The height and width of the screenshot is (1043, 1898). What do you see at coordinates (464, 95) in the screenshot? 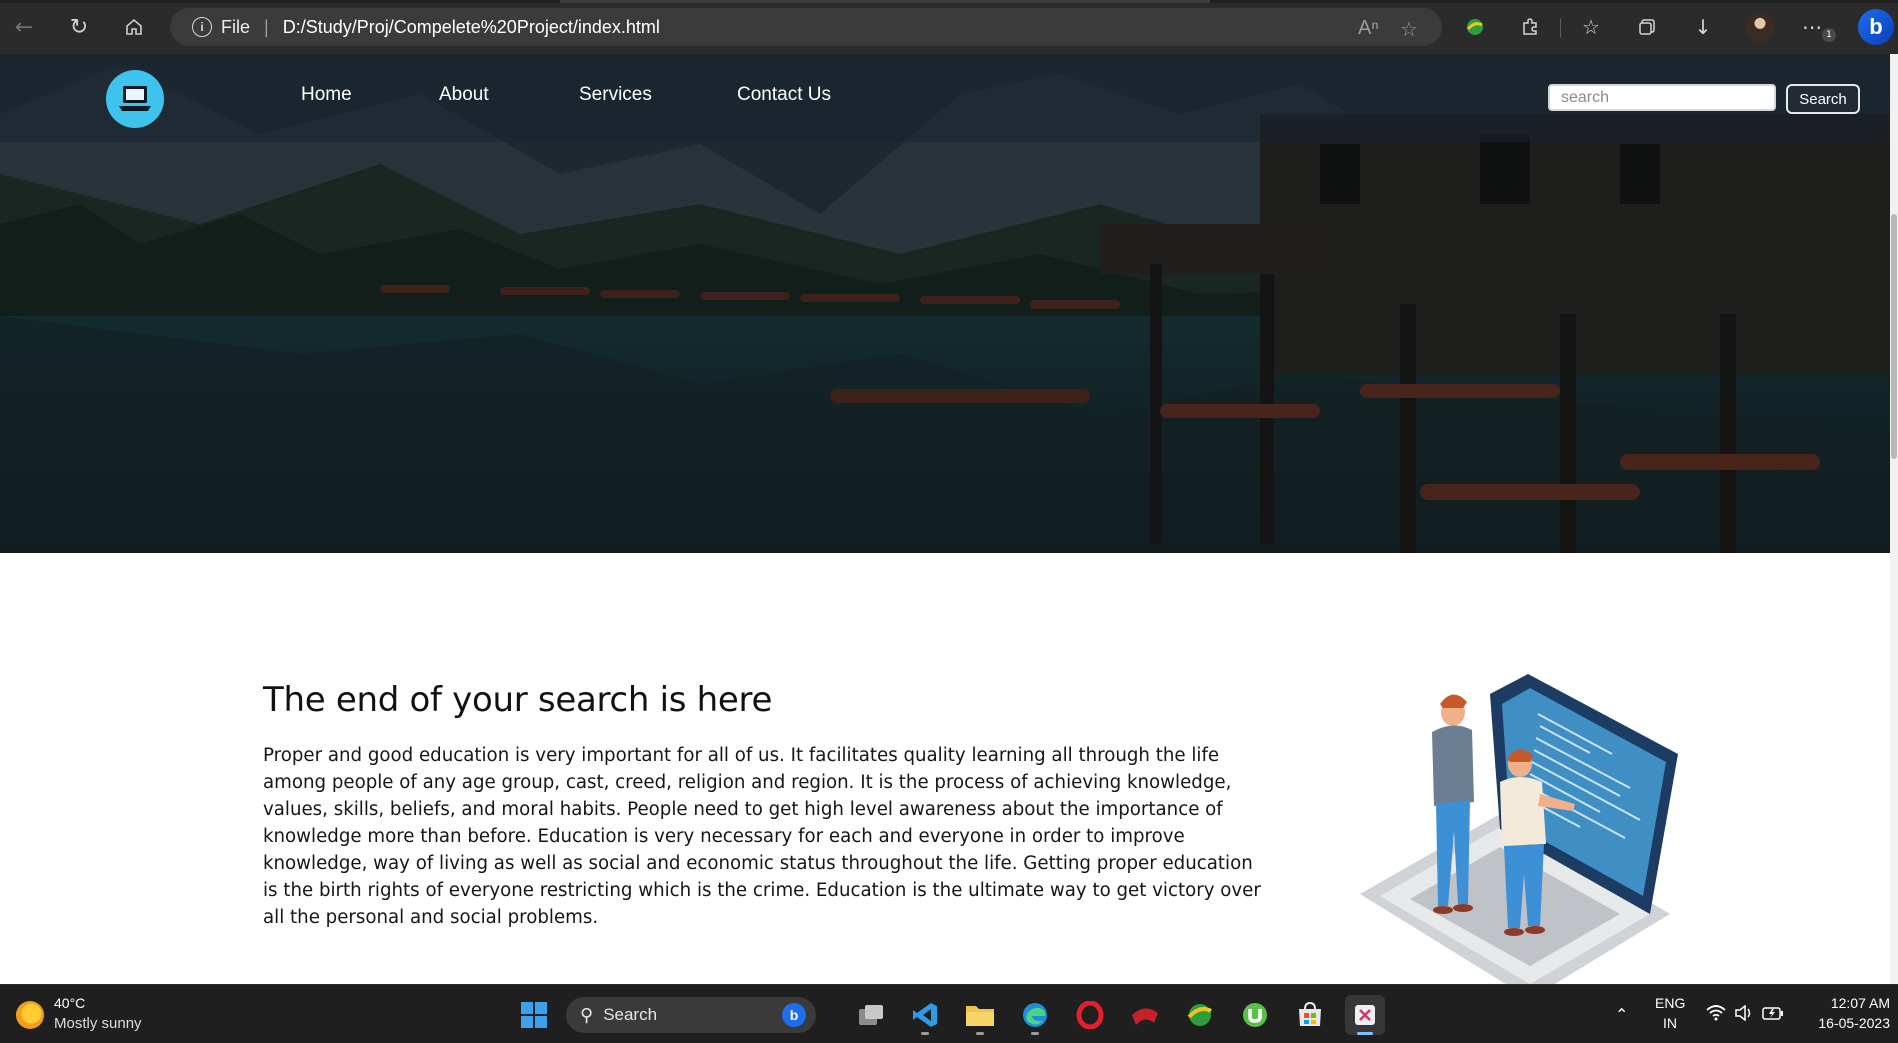
I see `nav-about: About` at bounding box center [464, 95].